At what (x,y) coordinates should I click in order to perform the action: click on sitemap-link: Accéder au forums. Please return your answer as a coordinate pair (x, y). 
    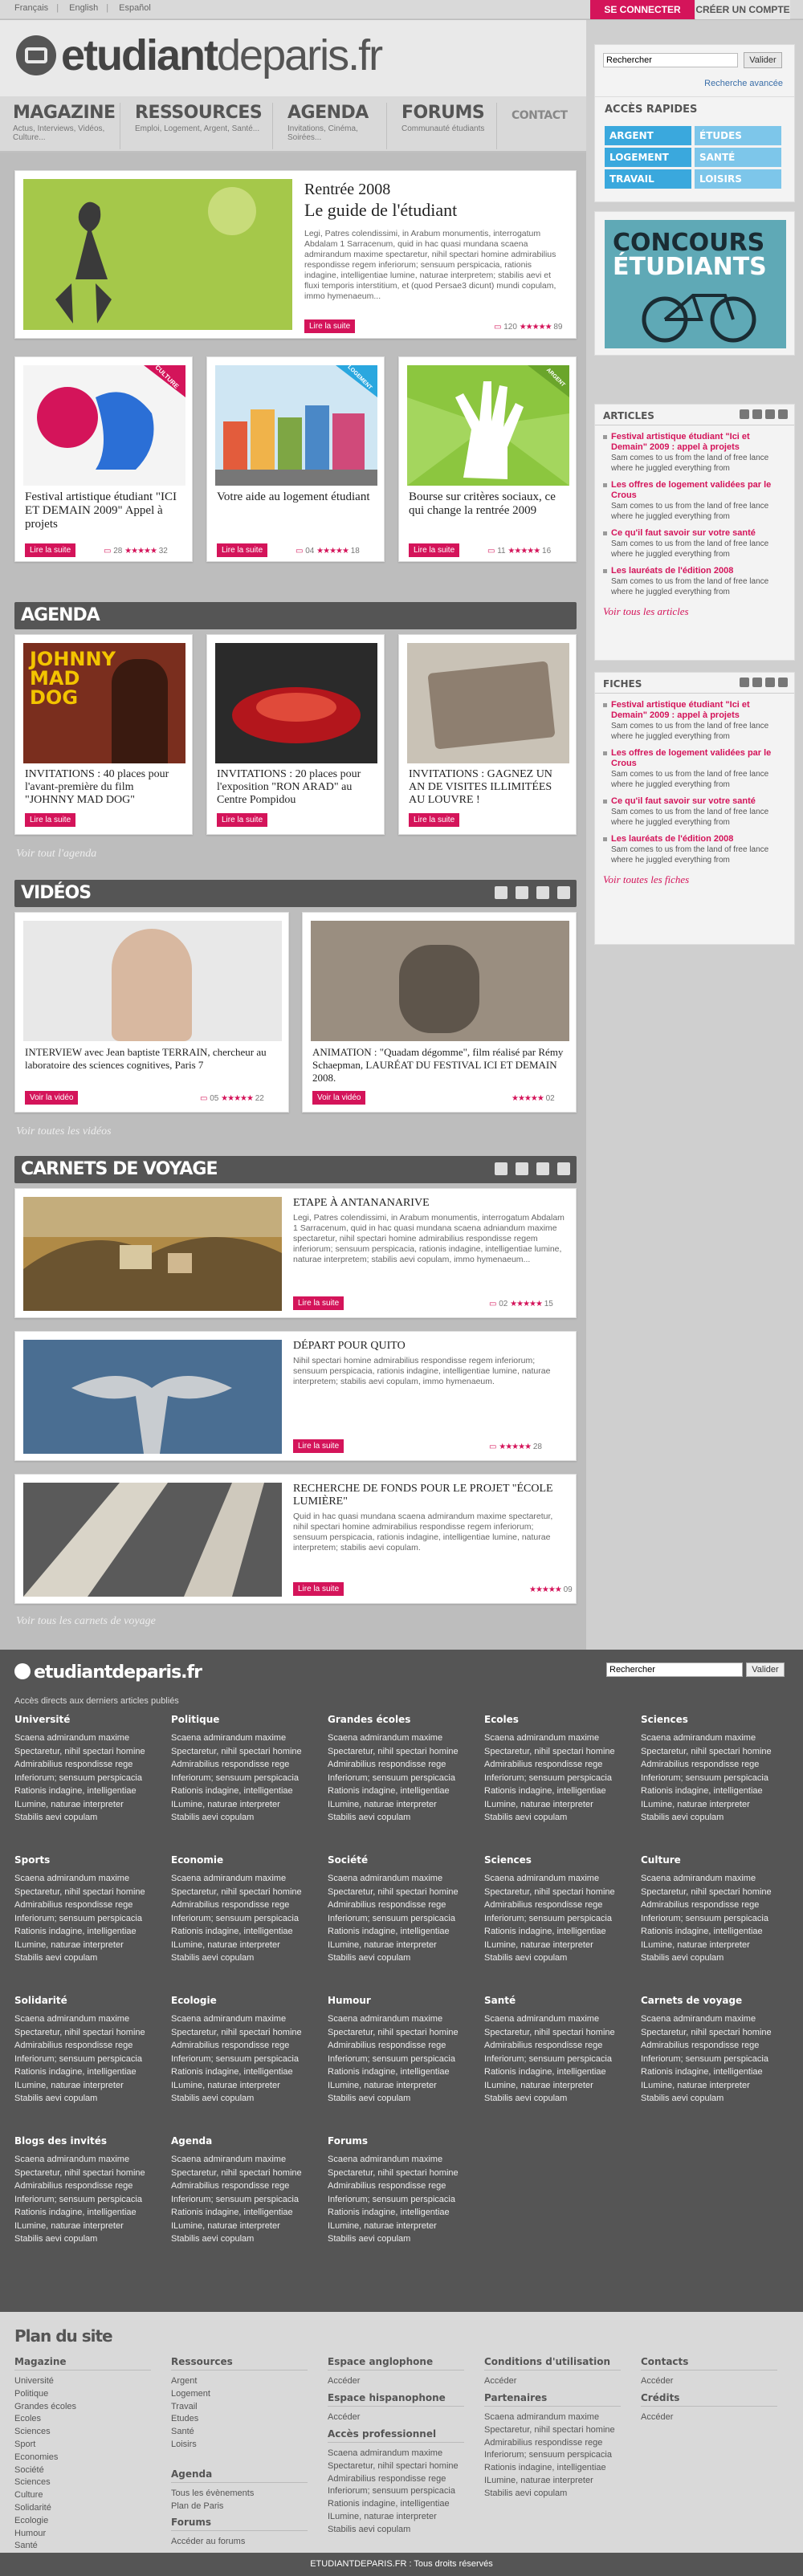
    Looking at the image, I should click on (240, 2542).